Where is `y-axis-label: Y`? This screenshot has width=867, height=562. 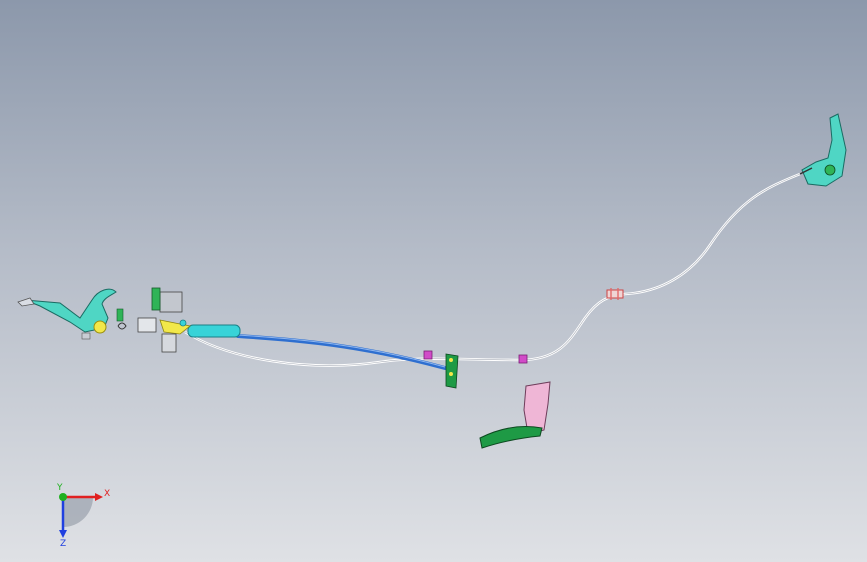 y-axis-label: Y is located at coordinates (59, 488).